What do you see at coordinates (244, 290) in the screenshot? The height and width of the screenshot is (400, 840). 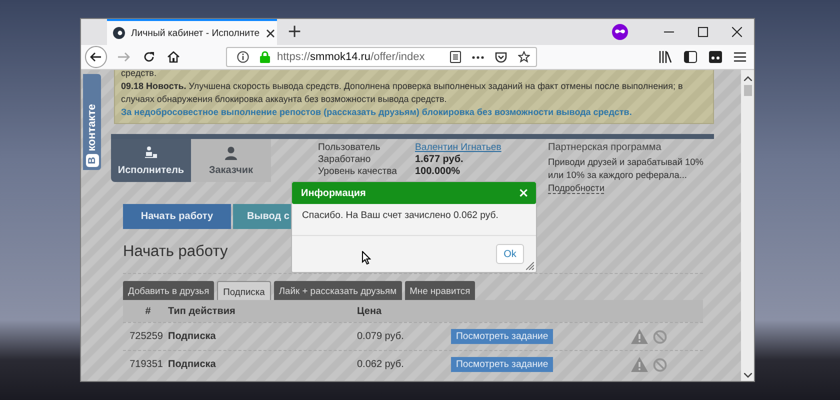 I see `task-tab: Подписка` at bounding box center [244, 290].